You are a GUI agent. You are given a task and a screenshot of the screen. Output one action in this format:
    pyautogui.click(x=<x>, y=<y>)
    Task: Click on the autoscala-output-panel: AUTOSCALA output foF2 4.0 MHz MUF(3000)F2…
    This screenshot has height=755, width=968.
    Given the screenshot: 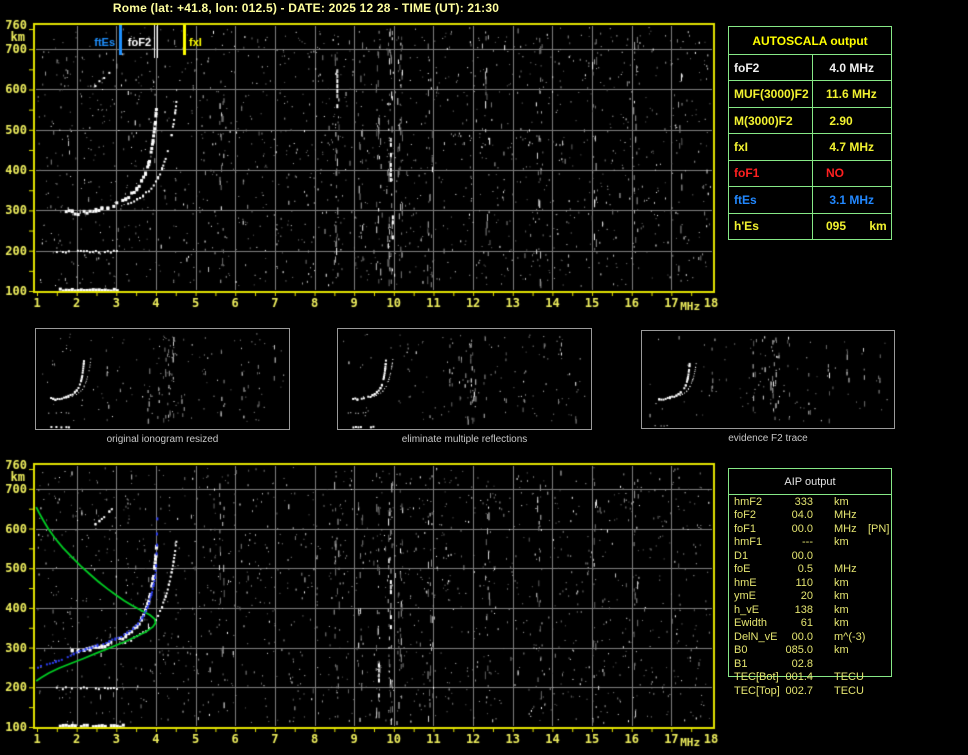 What is the action you would take?
    pyautogui.click(x=810, y=133)
    